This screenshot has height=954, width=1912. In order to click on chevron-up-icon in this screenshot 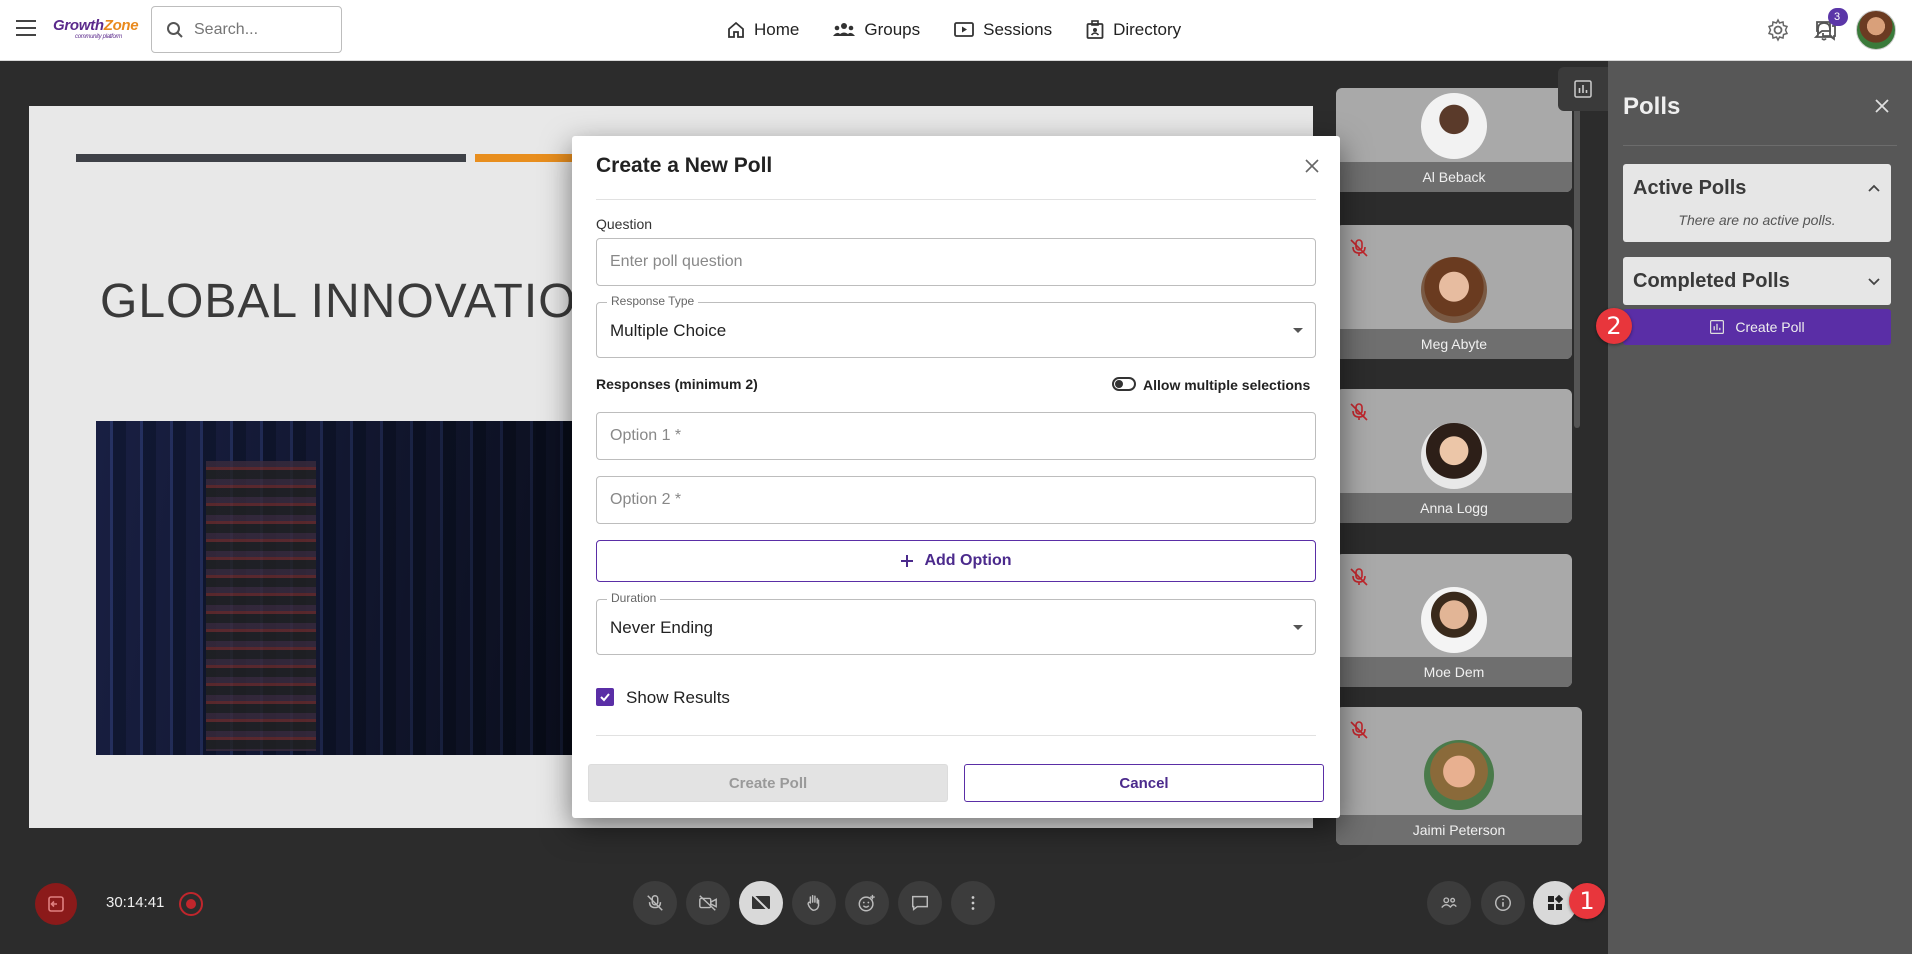, I will do `click(1874, 188)`.